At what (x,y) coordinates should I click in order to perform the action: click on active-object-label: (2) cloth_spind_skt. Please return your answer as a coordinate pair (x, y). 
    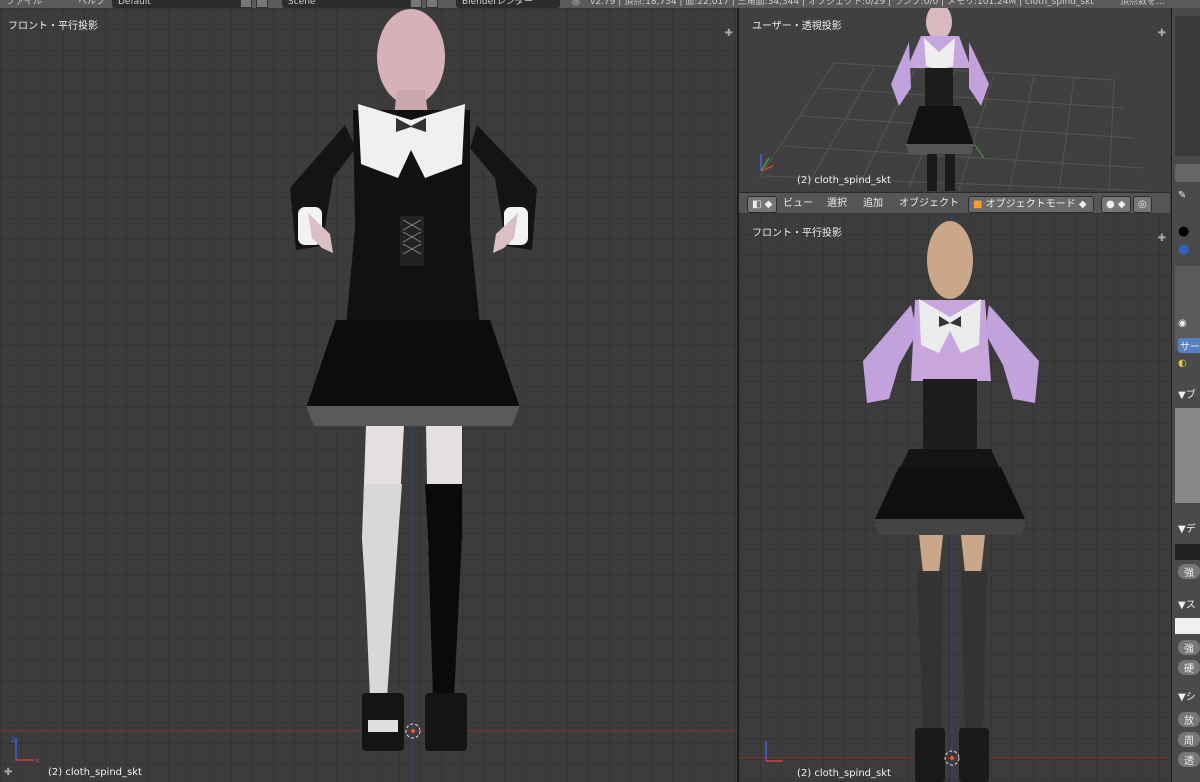
    Looking at the image, I should click on (95, 772).